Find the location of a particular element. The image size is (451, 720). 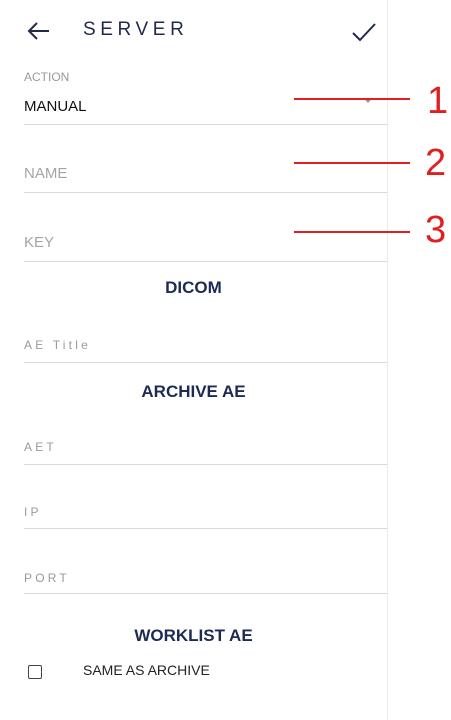

aet-placeholder: AET is located at coordinates (40, 447).